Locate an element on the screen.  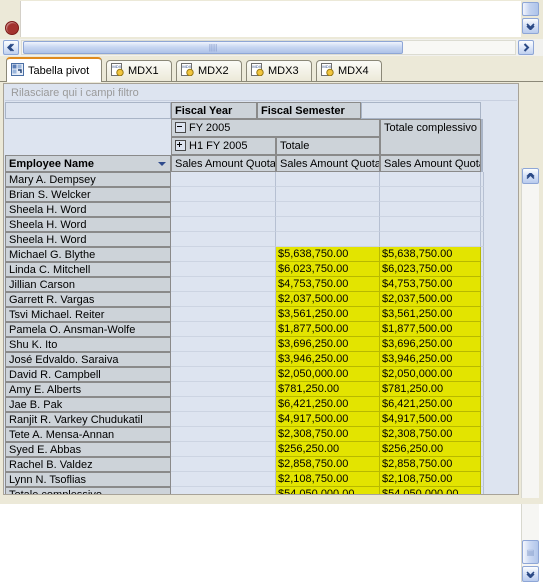
editor-hscroll-right-button is located at coordinates (526, 47).